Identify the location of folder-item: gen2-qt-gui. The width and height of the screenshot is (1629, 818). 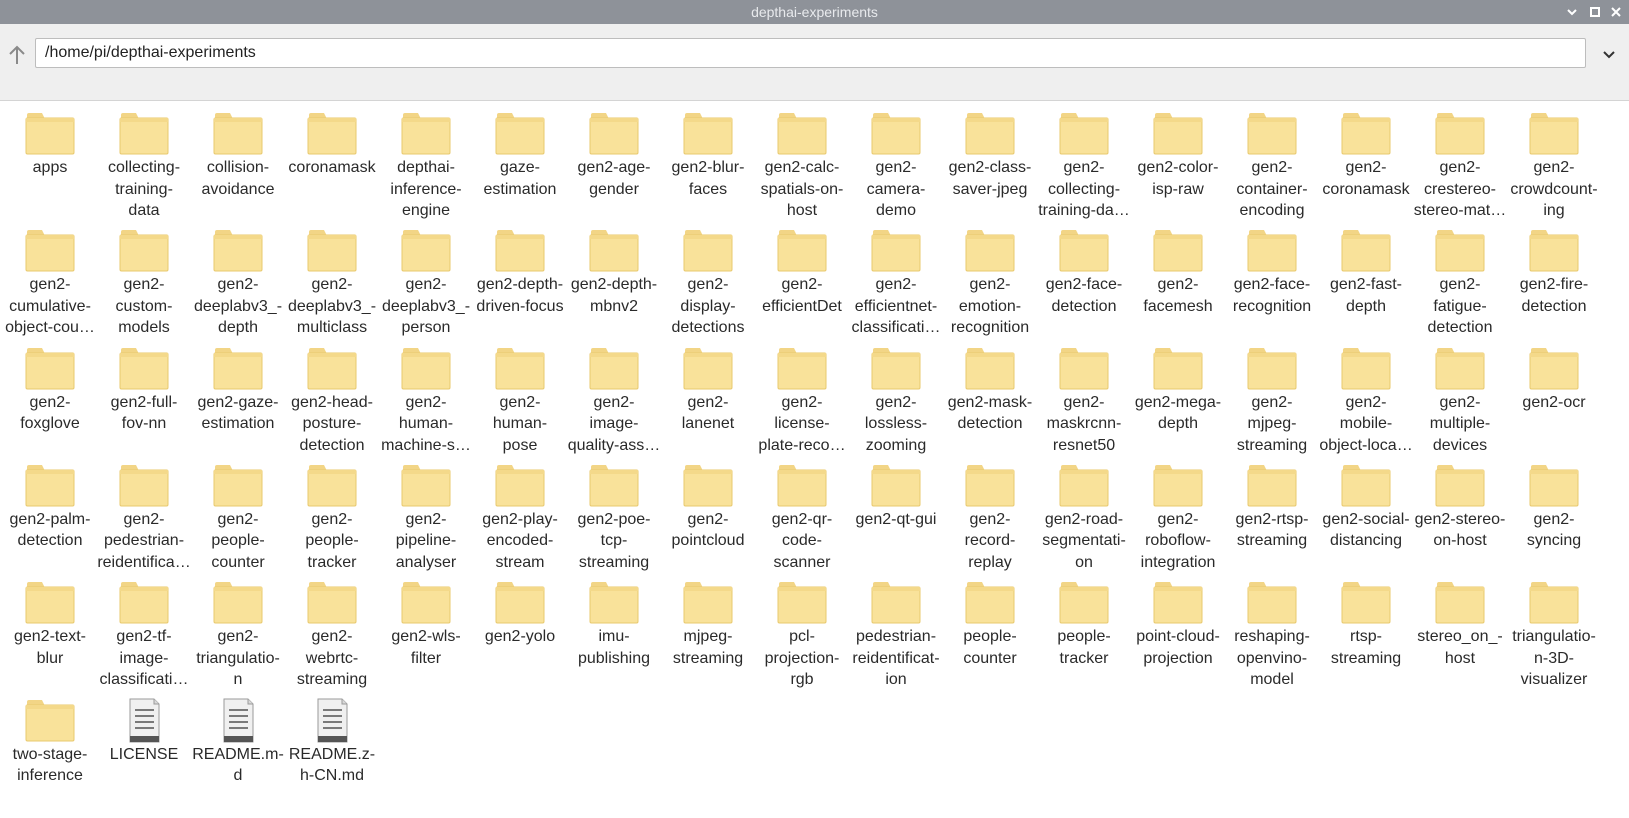
(896, 511).